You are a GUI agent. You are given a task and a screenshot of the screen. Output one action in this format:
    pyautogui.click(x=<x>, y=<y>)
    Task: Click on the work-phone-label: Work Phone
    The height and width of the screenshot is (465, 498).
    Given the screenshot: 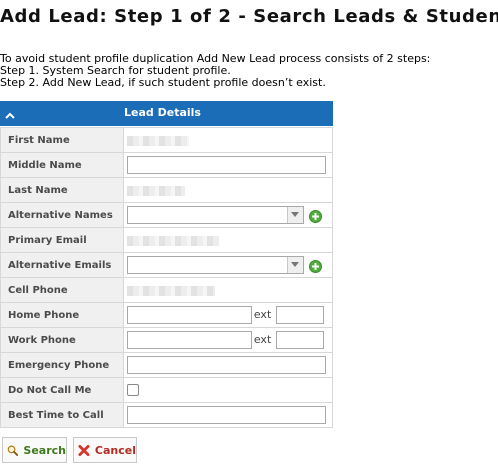 What is the action you would take?
    pyautogui.click(x=62, y=340)
    